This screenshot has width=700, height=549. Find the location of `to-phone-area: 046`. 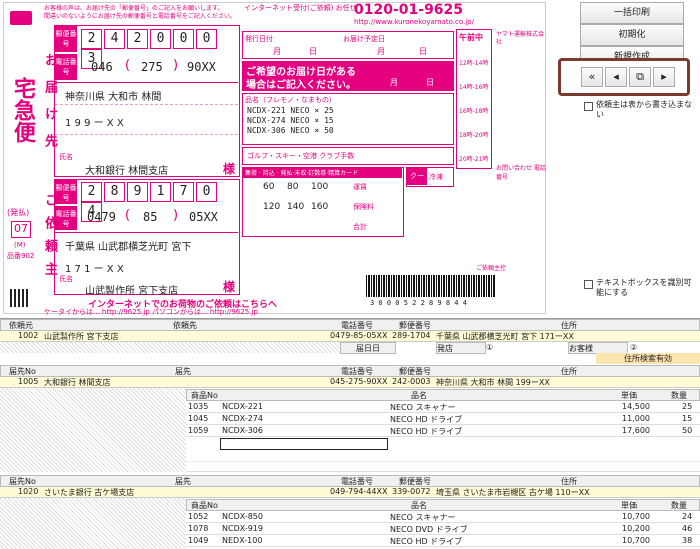

to-phone-area: 046 is located at coordinates (102, 67).